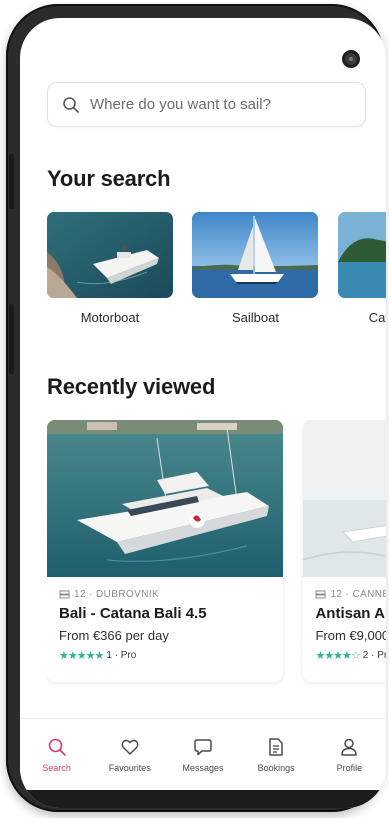  Describe the element at coordinates (129, 768) in the screenshot. I see `nav-label: Favourites` at that location.